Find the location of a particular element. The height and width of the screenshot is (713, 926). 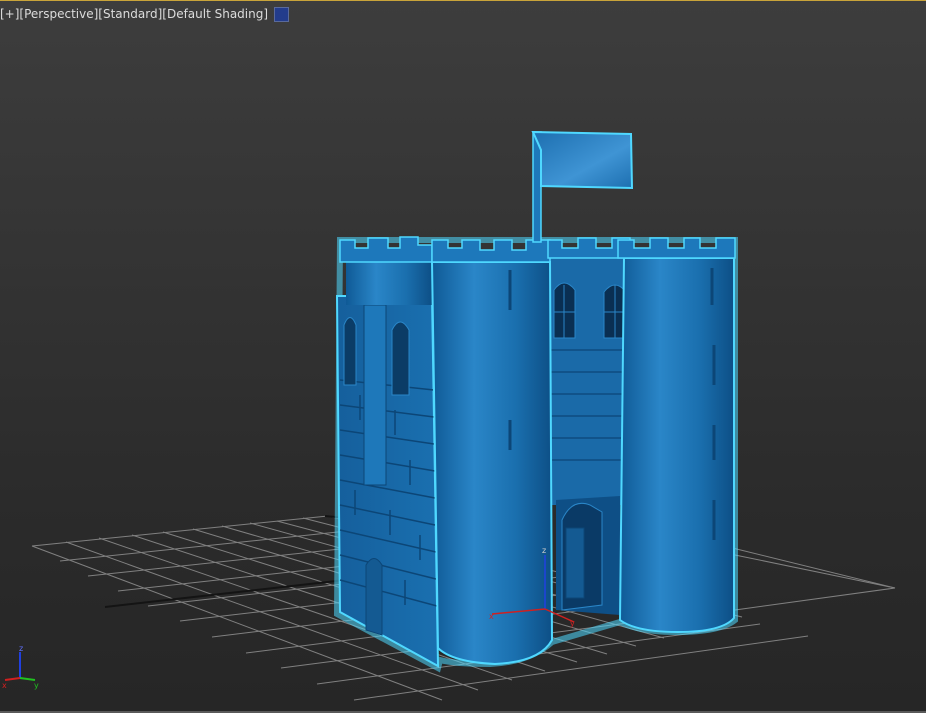

axis-tripod-icon: z x y is located at coordinates (20, 667).